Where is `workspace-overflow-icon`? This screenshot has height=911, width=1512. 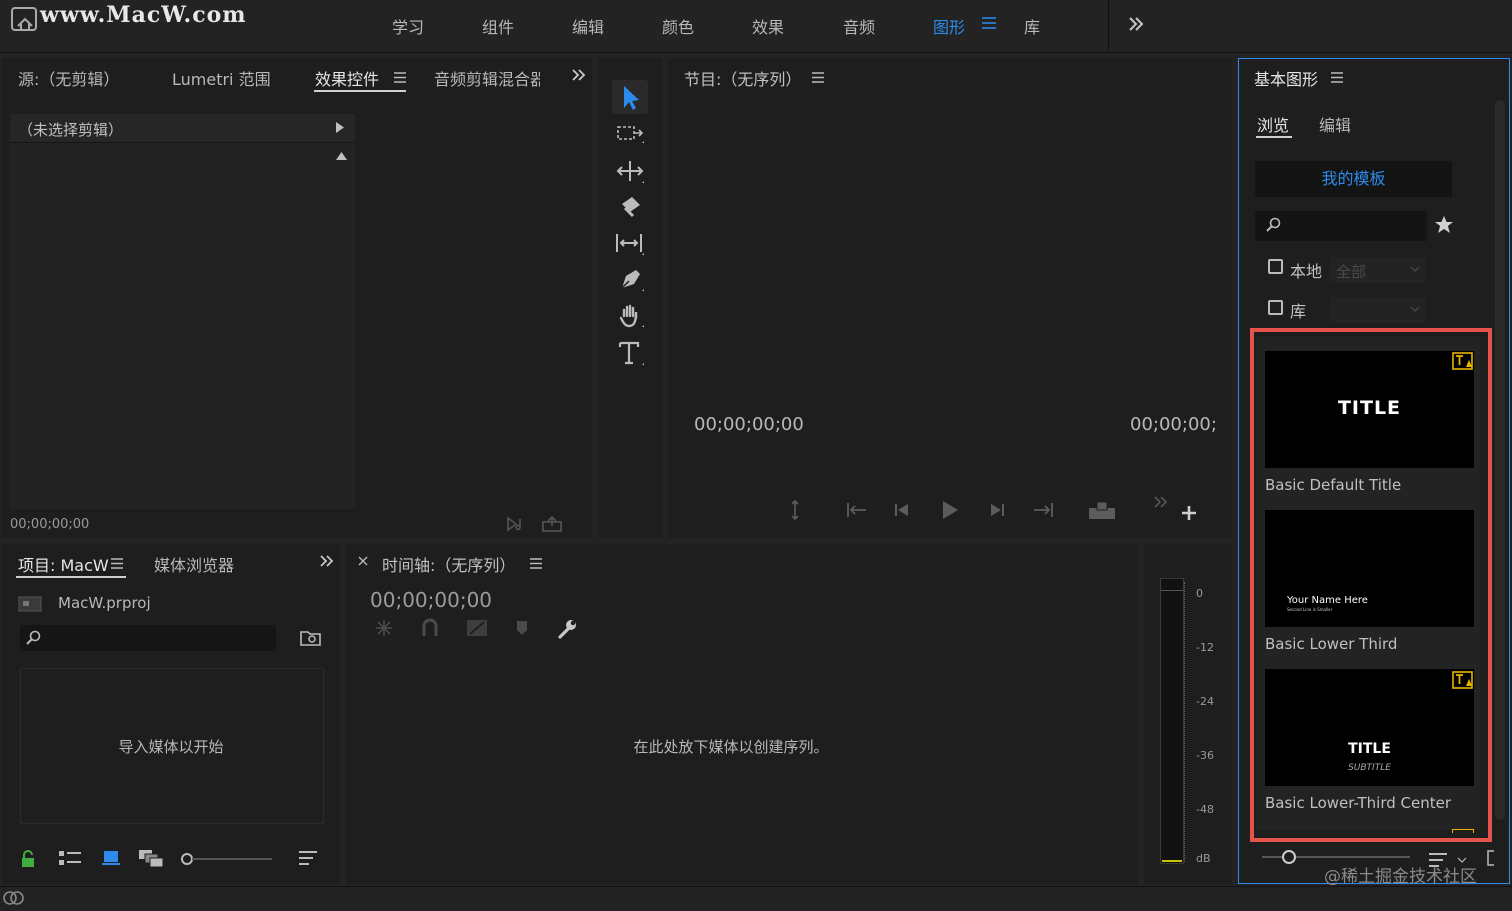 workspace-overflow-icon is located at coordinates (1136, 24).